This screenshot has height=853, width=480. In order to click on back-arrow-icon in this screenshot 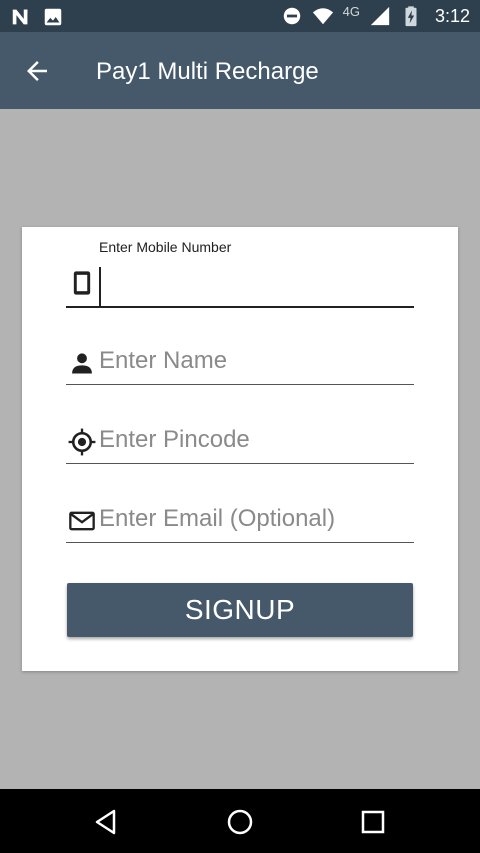, I will do `click(37, 71)`.